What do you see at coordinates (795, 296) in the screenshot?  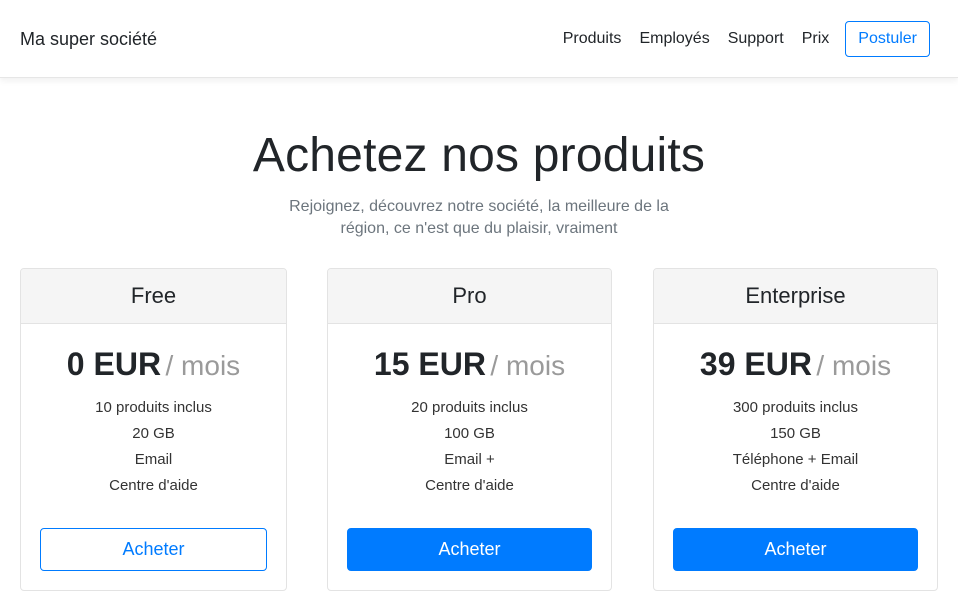 I see `plan-name: Enterprise` at bounding box center [795, 296].